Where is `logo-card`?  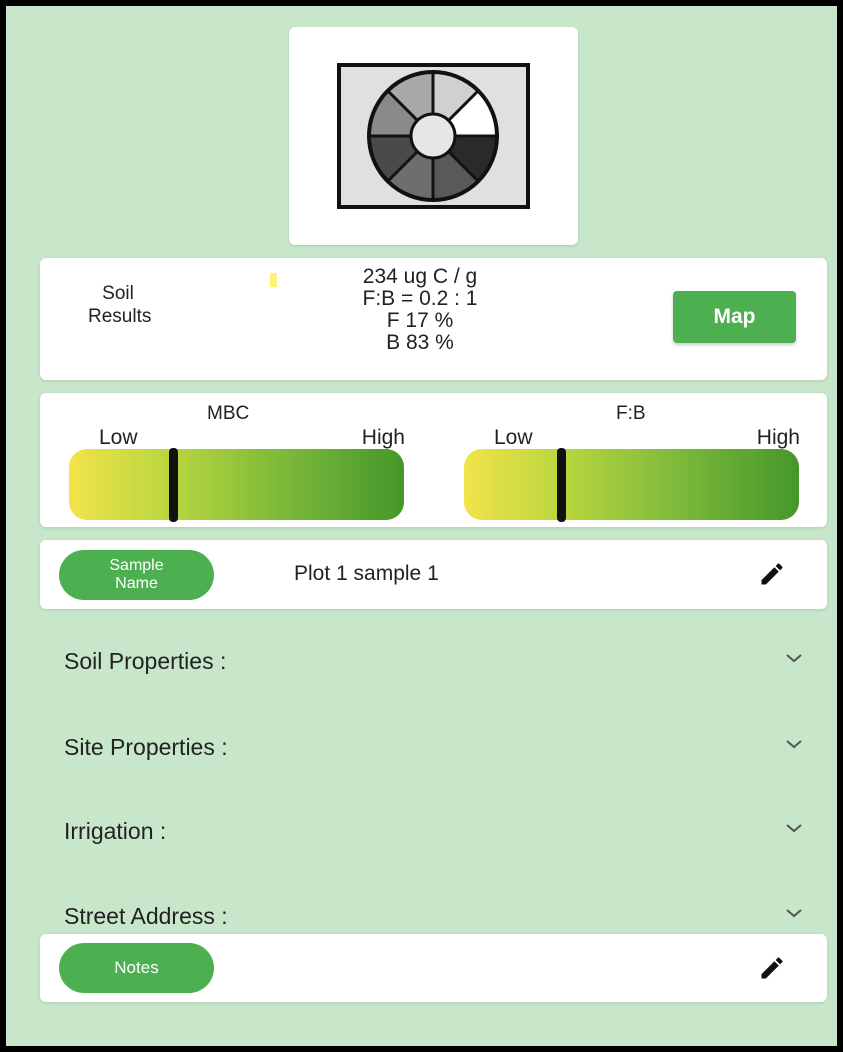
logo-card is located at coordinates (433, 136).